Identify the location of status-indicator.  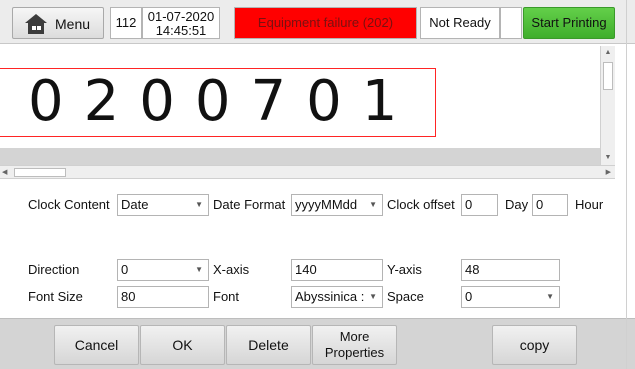
(511, 23).